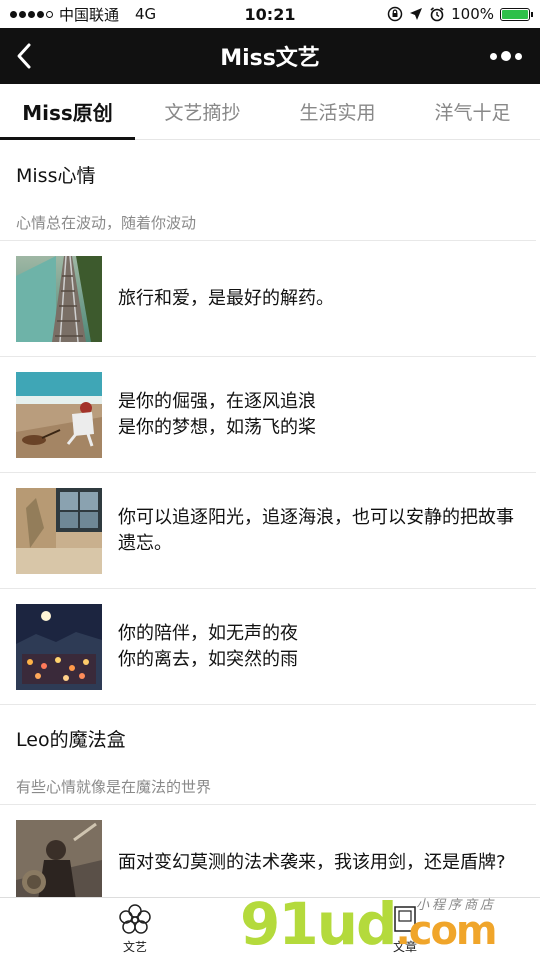 The height and width of the screenshot is (960, 540). I want to click on article-line: 是你的梦想，如荡飞的桨, so click(217, 427).